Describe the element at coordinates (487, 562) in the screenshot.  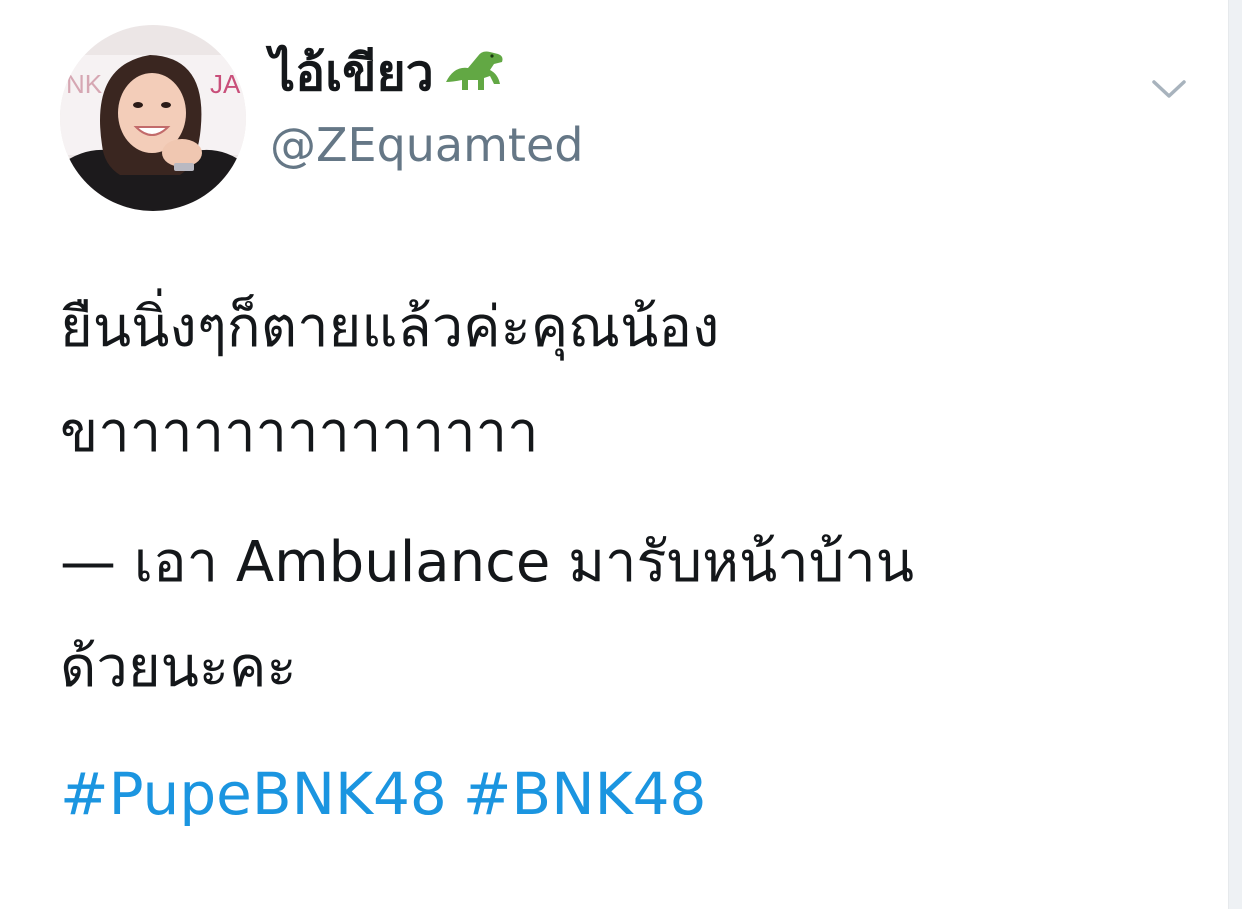
I see `tweet-text-line: — เอา Ambulance มารับหน้าบ้าน` at that location.